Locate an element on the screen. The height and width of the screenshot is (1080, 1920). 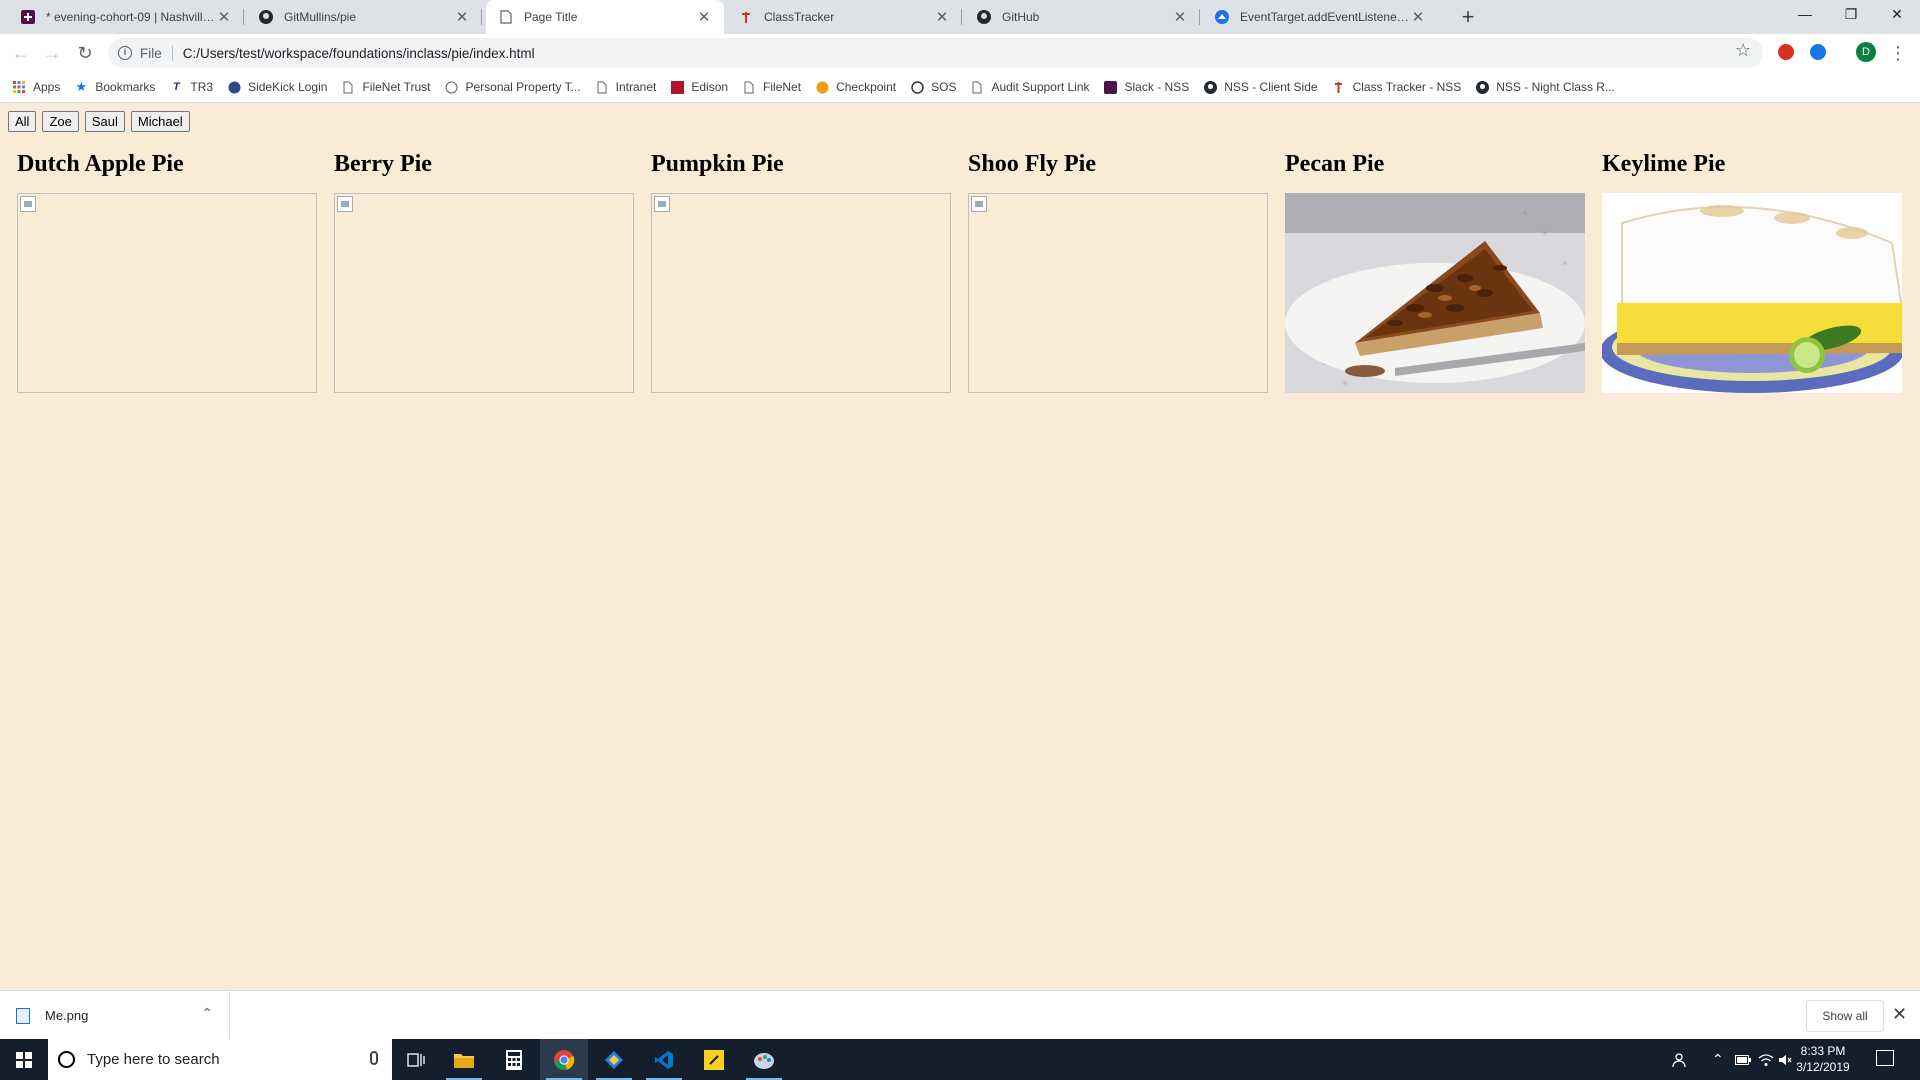
sticky-notes-icon is located at coordinates (714, 1059).